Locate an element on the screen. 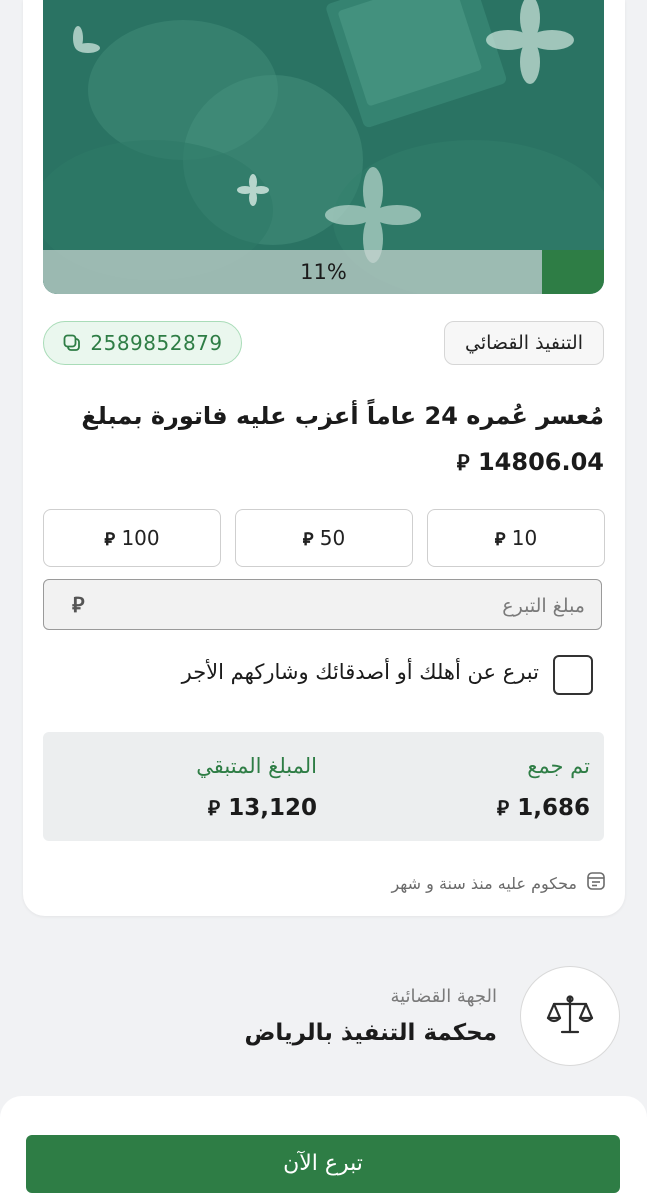 The width and height of the screenshot is (647, 1199). gift-donation-label: تبرع عن أهلك أو أصدقائك وشاركهم الأجر is located at coordinates (360, 672).